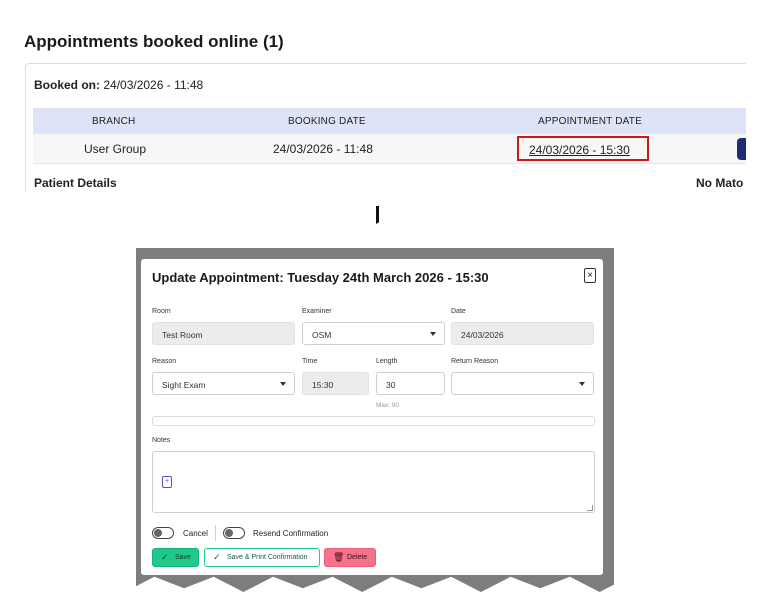 Image resolution: width=757 pixels, height=601 pixels. What do you see at coordinates (590, 121) in the screenshot?
I see `column-header-appointment-date: APPOINTMENT DATE` at bounding box center [590, 121].